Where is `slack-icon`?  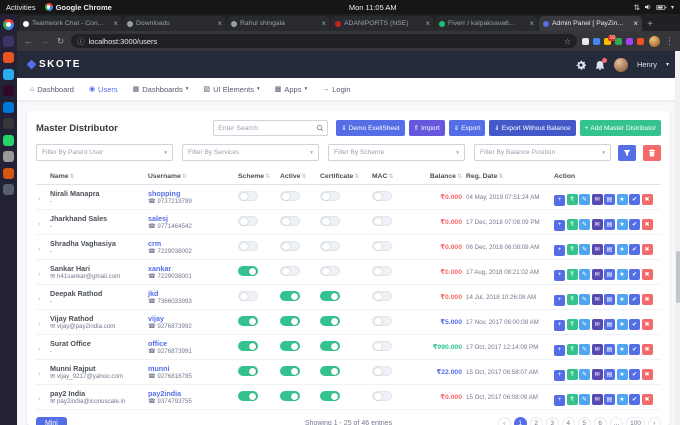
slack-icon is located at coordinates (8, 123).